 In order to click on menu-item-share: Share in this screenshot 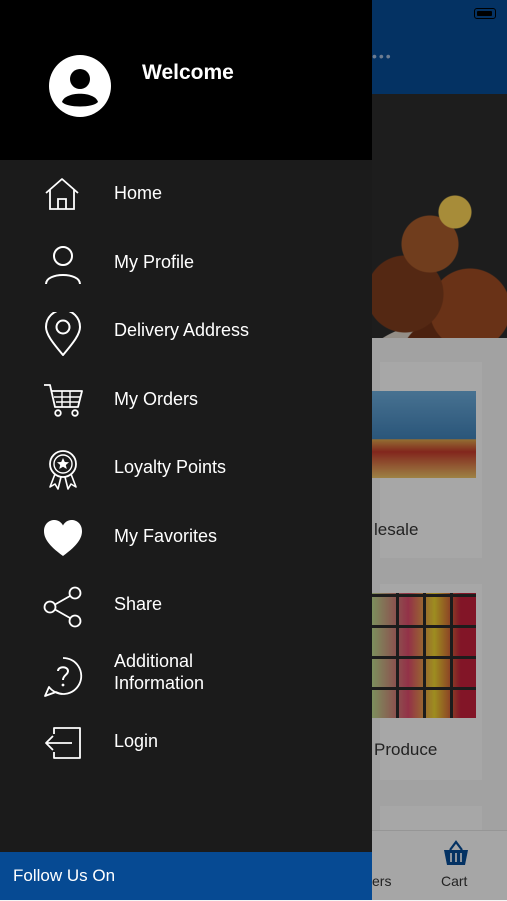, I will do `click(186, 604)`.